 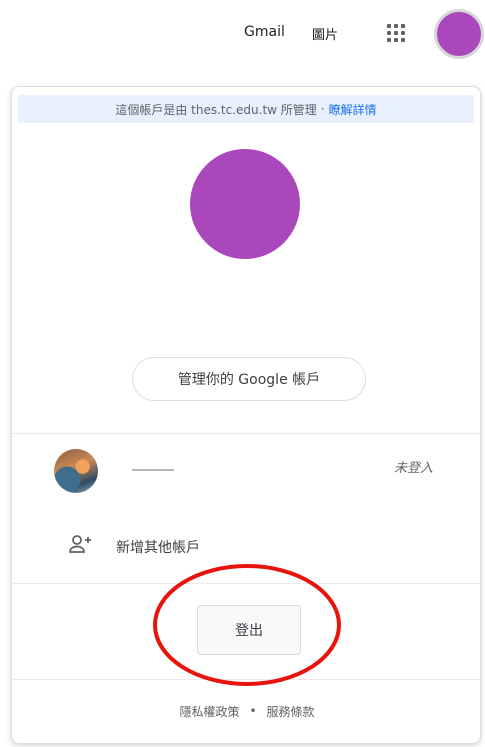 I want to click on managed-account-banner: 這個帳戶是由 thes.tc.edu.tw 所管理 · 瞭解詳情, so click(x=246, y=109).